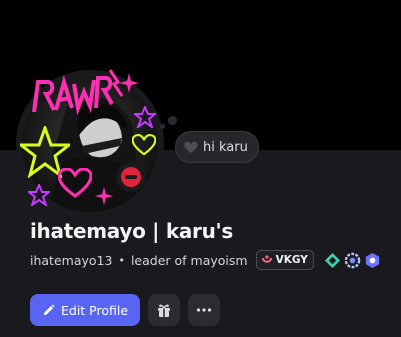 This screenshot has height=337, width=401. I want to click on custom-status-bubble: hi karu, so click(217, 147).